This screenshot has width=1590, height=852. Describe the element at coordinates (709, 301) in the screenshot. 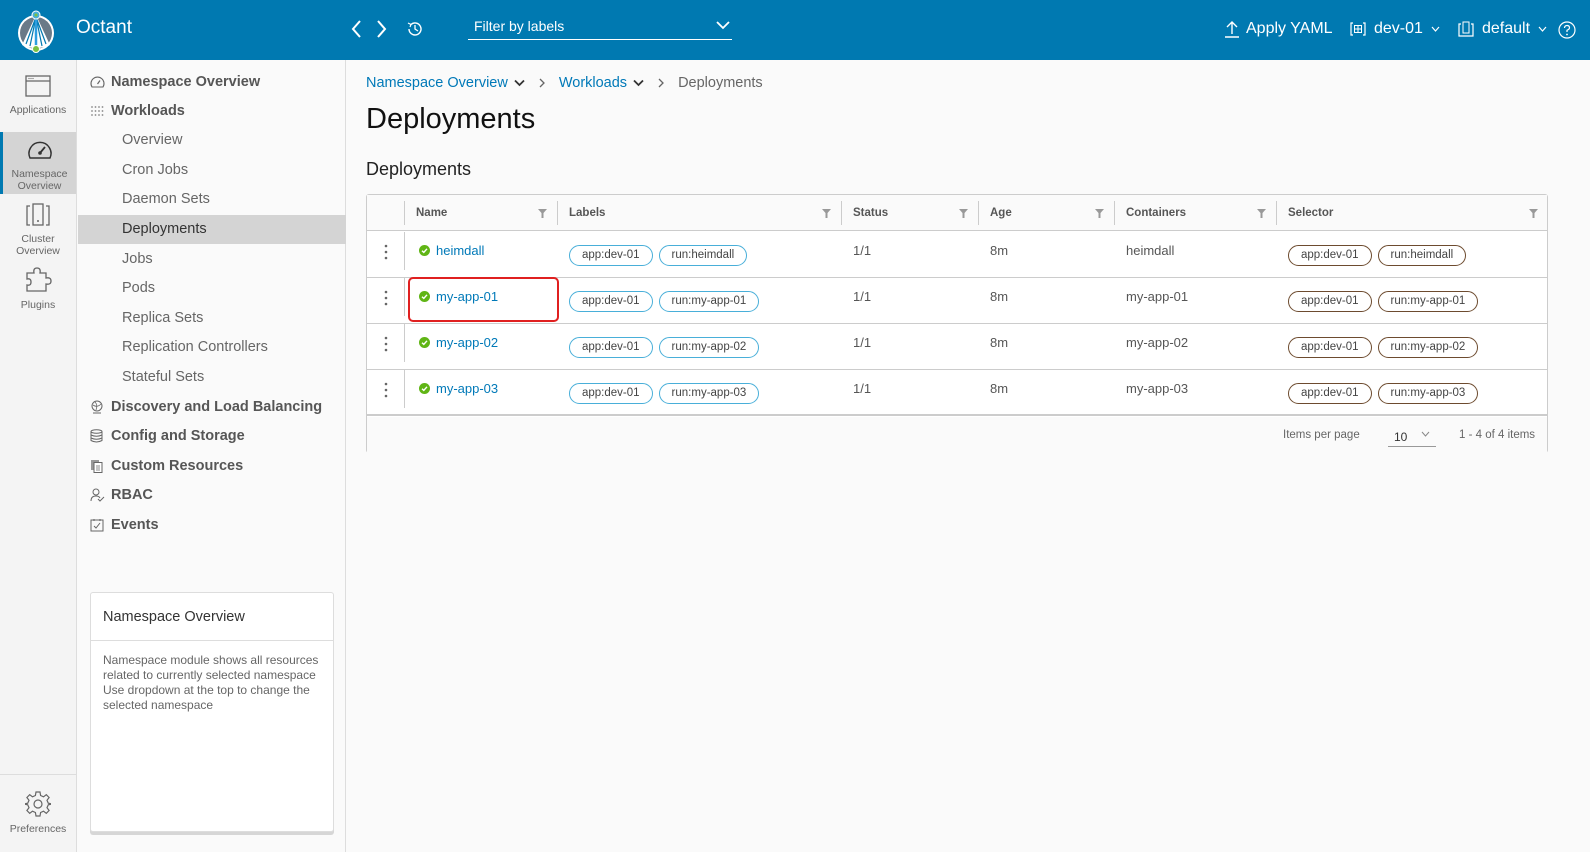

I see `label-pill: run:my-app-01` at that location.